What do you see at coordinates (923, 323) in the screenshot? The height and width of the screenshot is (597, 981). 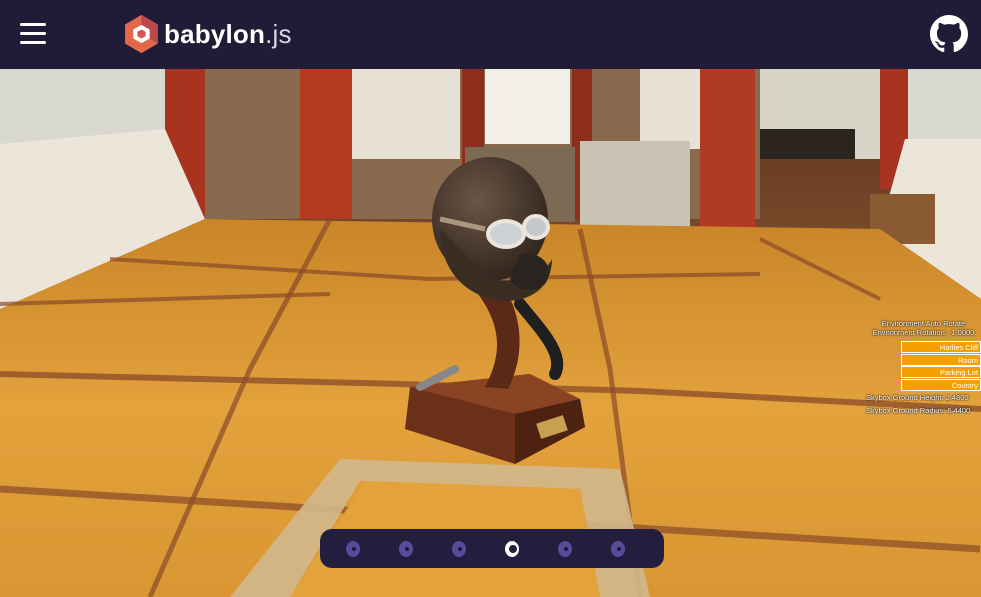 I see `auto-rotate-label: Environment Auto Rotate` at bounding box center [923, 323].